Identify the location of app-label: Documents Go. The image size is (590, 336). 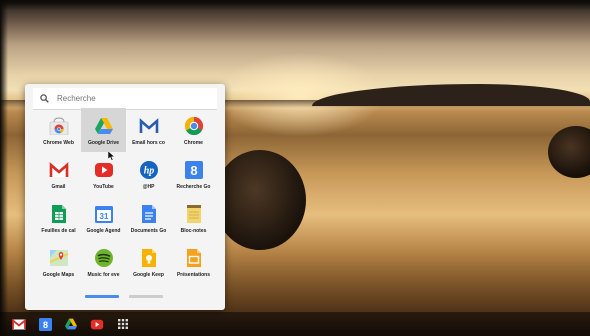
(148, 231).